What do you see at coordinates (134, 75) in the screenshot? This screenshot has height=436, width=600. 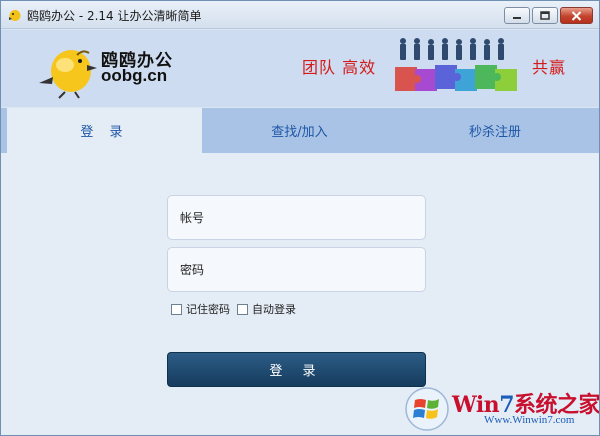 I see `logo-domain: oobg.cn` at bounding box center [134, 75].